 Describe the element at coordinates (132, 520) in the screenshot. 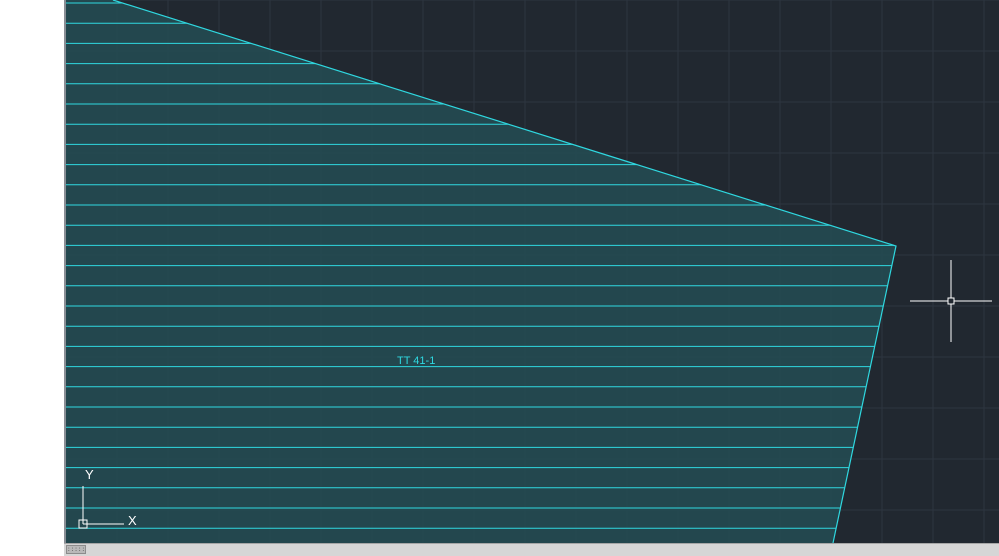

I see `ucs-x-label: X` at that location.